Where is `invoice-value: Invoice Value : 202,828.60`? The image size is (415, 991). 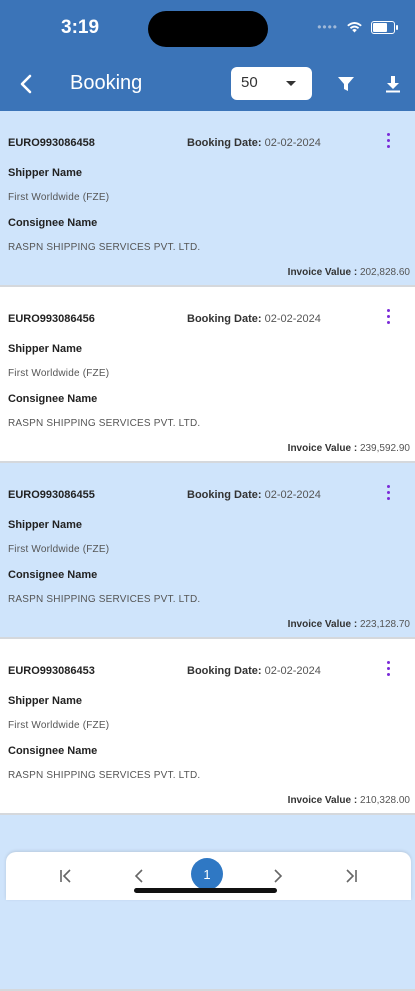
invoice-value: Invoice Value : 202,828.60 is located at coordinates (349, 272).